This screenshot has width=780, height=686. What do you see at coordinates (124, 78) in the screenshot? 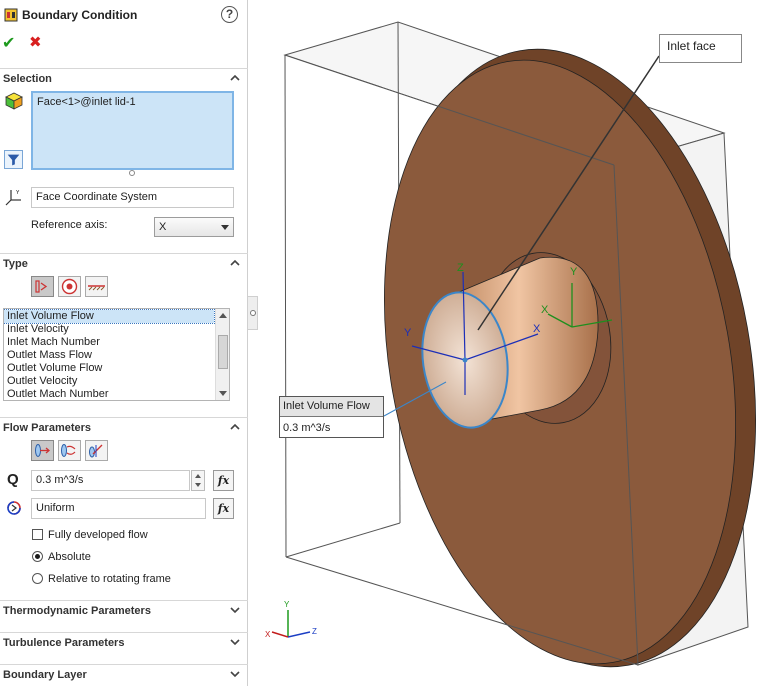
I see `section-header-selection: Selection` at bounding box center [124, 78].